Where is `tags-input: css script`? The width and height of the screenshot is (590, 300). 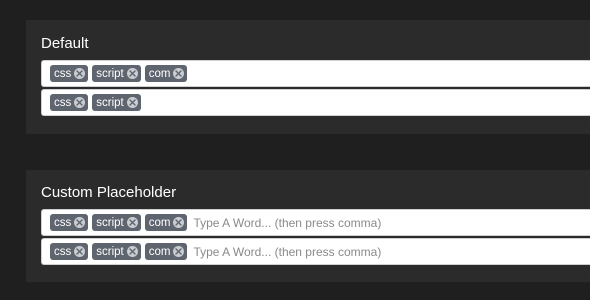
tags-input: css script is located at coordinates (315, 102).